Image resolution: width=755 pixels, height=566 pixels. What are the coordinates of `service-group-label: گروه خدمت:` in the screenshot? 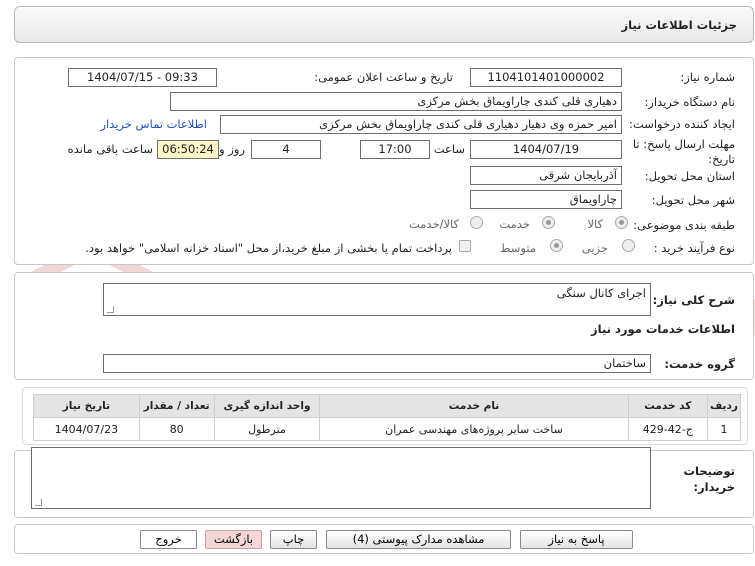 It's located at (699, 364).